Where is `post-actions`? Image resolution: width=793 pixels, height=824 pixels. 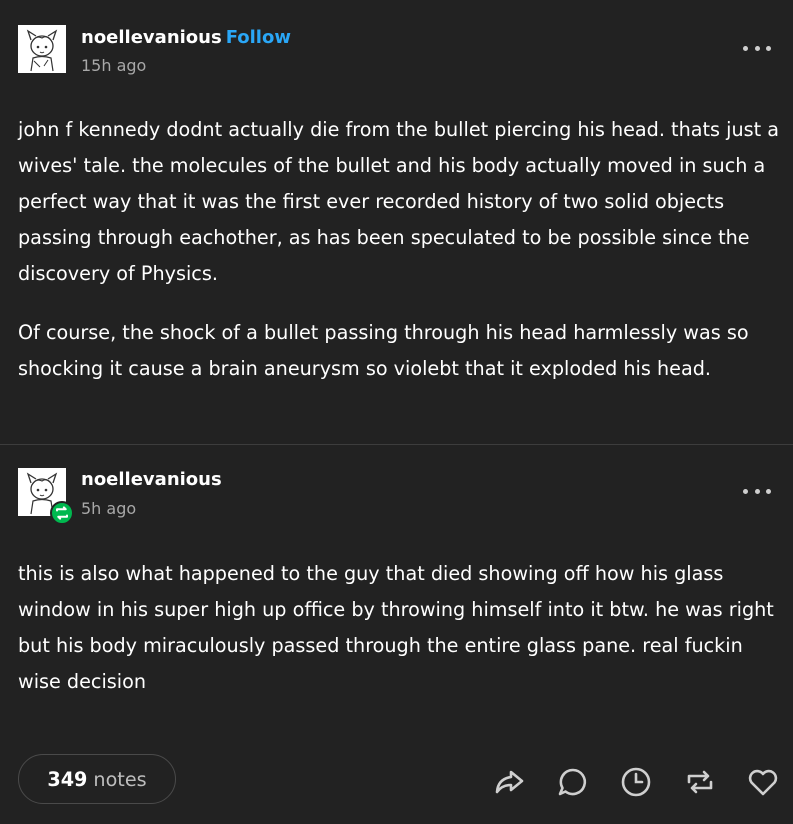 post-actions is located at coordinates (396, 782).